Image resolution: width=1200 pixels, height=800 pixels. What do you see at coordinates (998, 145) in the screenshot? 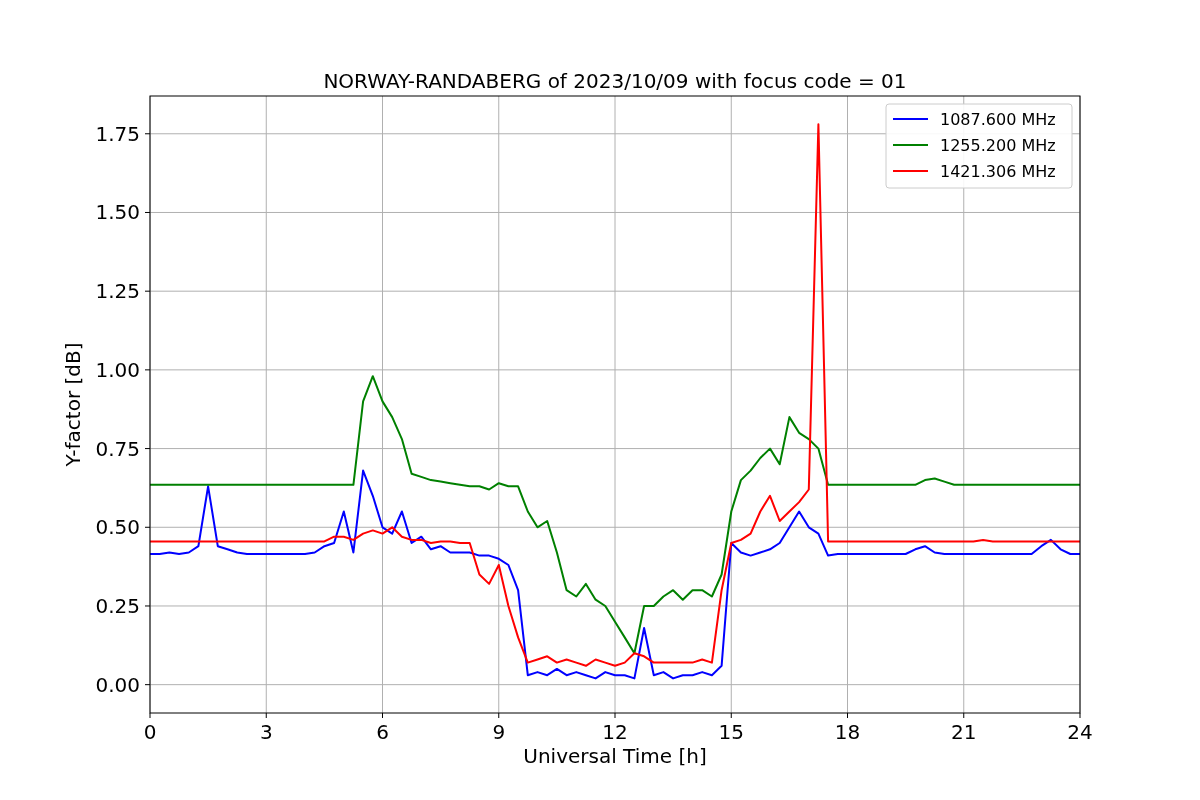
I see `legend-label: 1255.200 MHz` at bounding box center [998, 145].